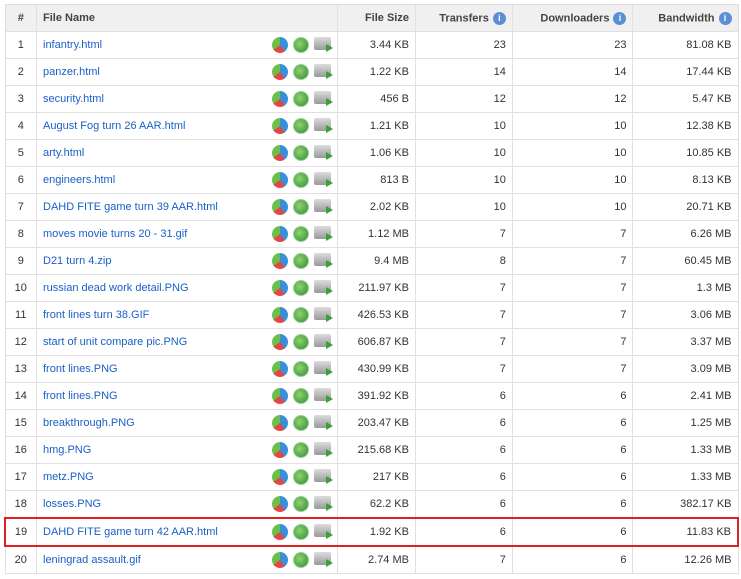 The height and width of the screenshot is (579, 741). Describe the element at coordinates (116, 288) in the screenshot. I see `file-link: russian dead work detail.PNG` at that location.